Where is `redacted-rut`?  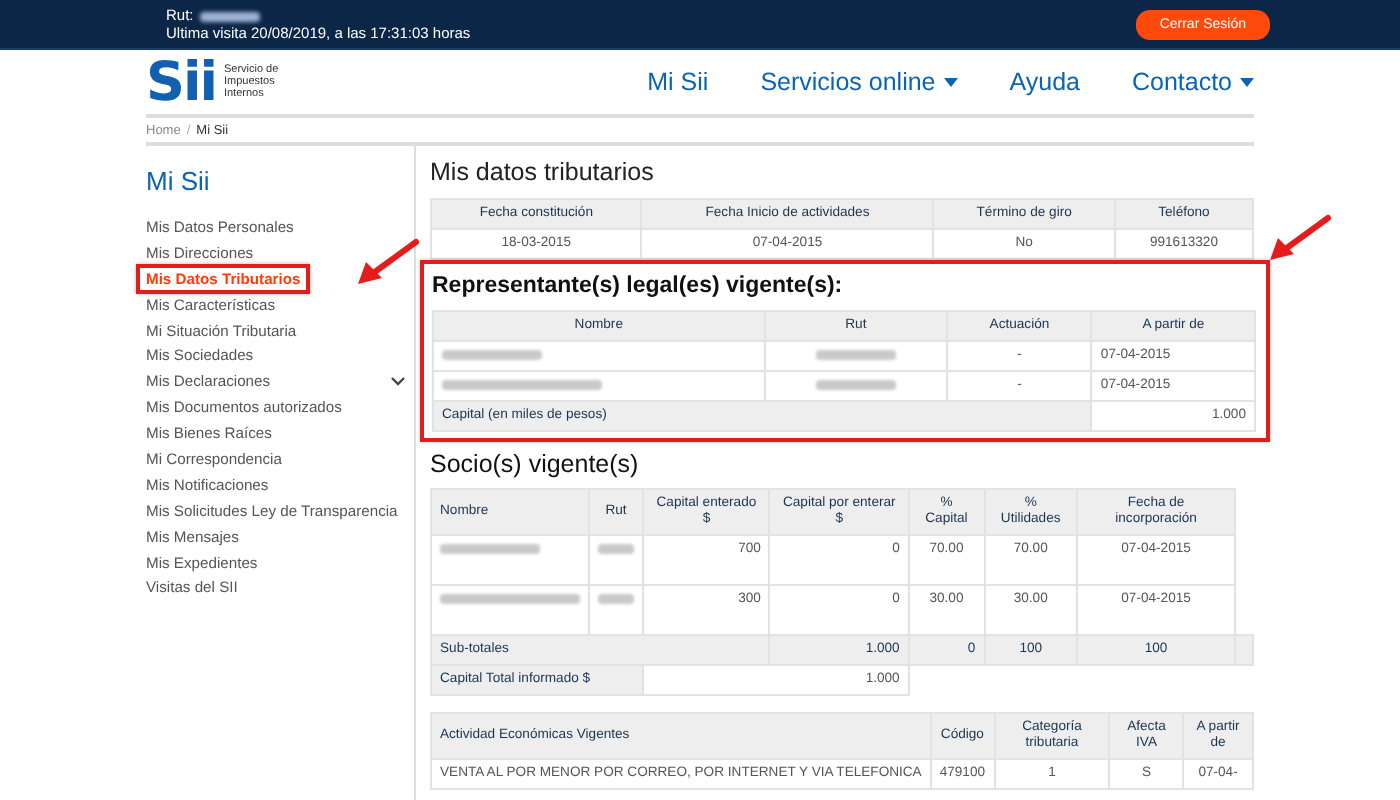 redacted-rut is located at coordinates (229, 16).